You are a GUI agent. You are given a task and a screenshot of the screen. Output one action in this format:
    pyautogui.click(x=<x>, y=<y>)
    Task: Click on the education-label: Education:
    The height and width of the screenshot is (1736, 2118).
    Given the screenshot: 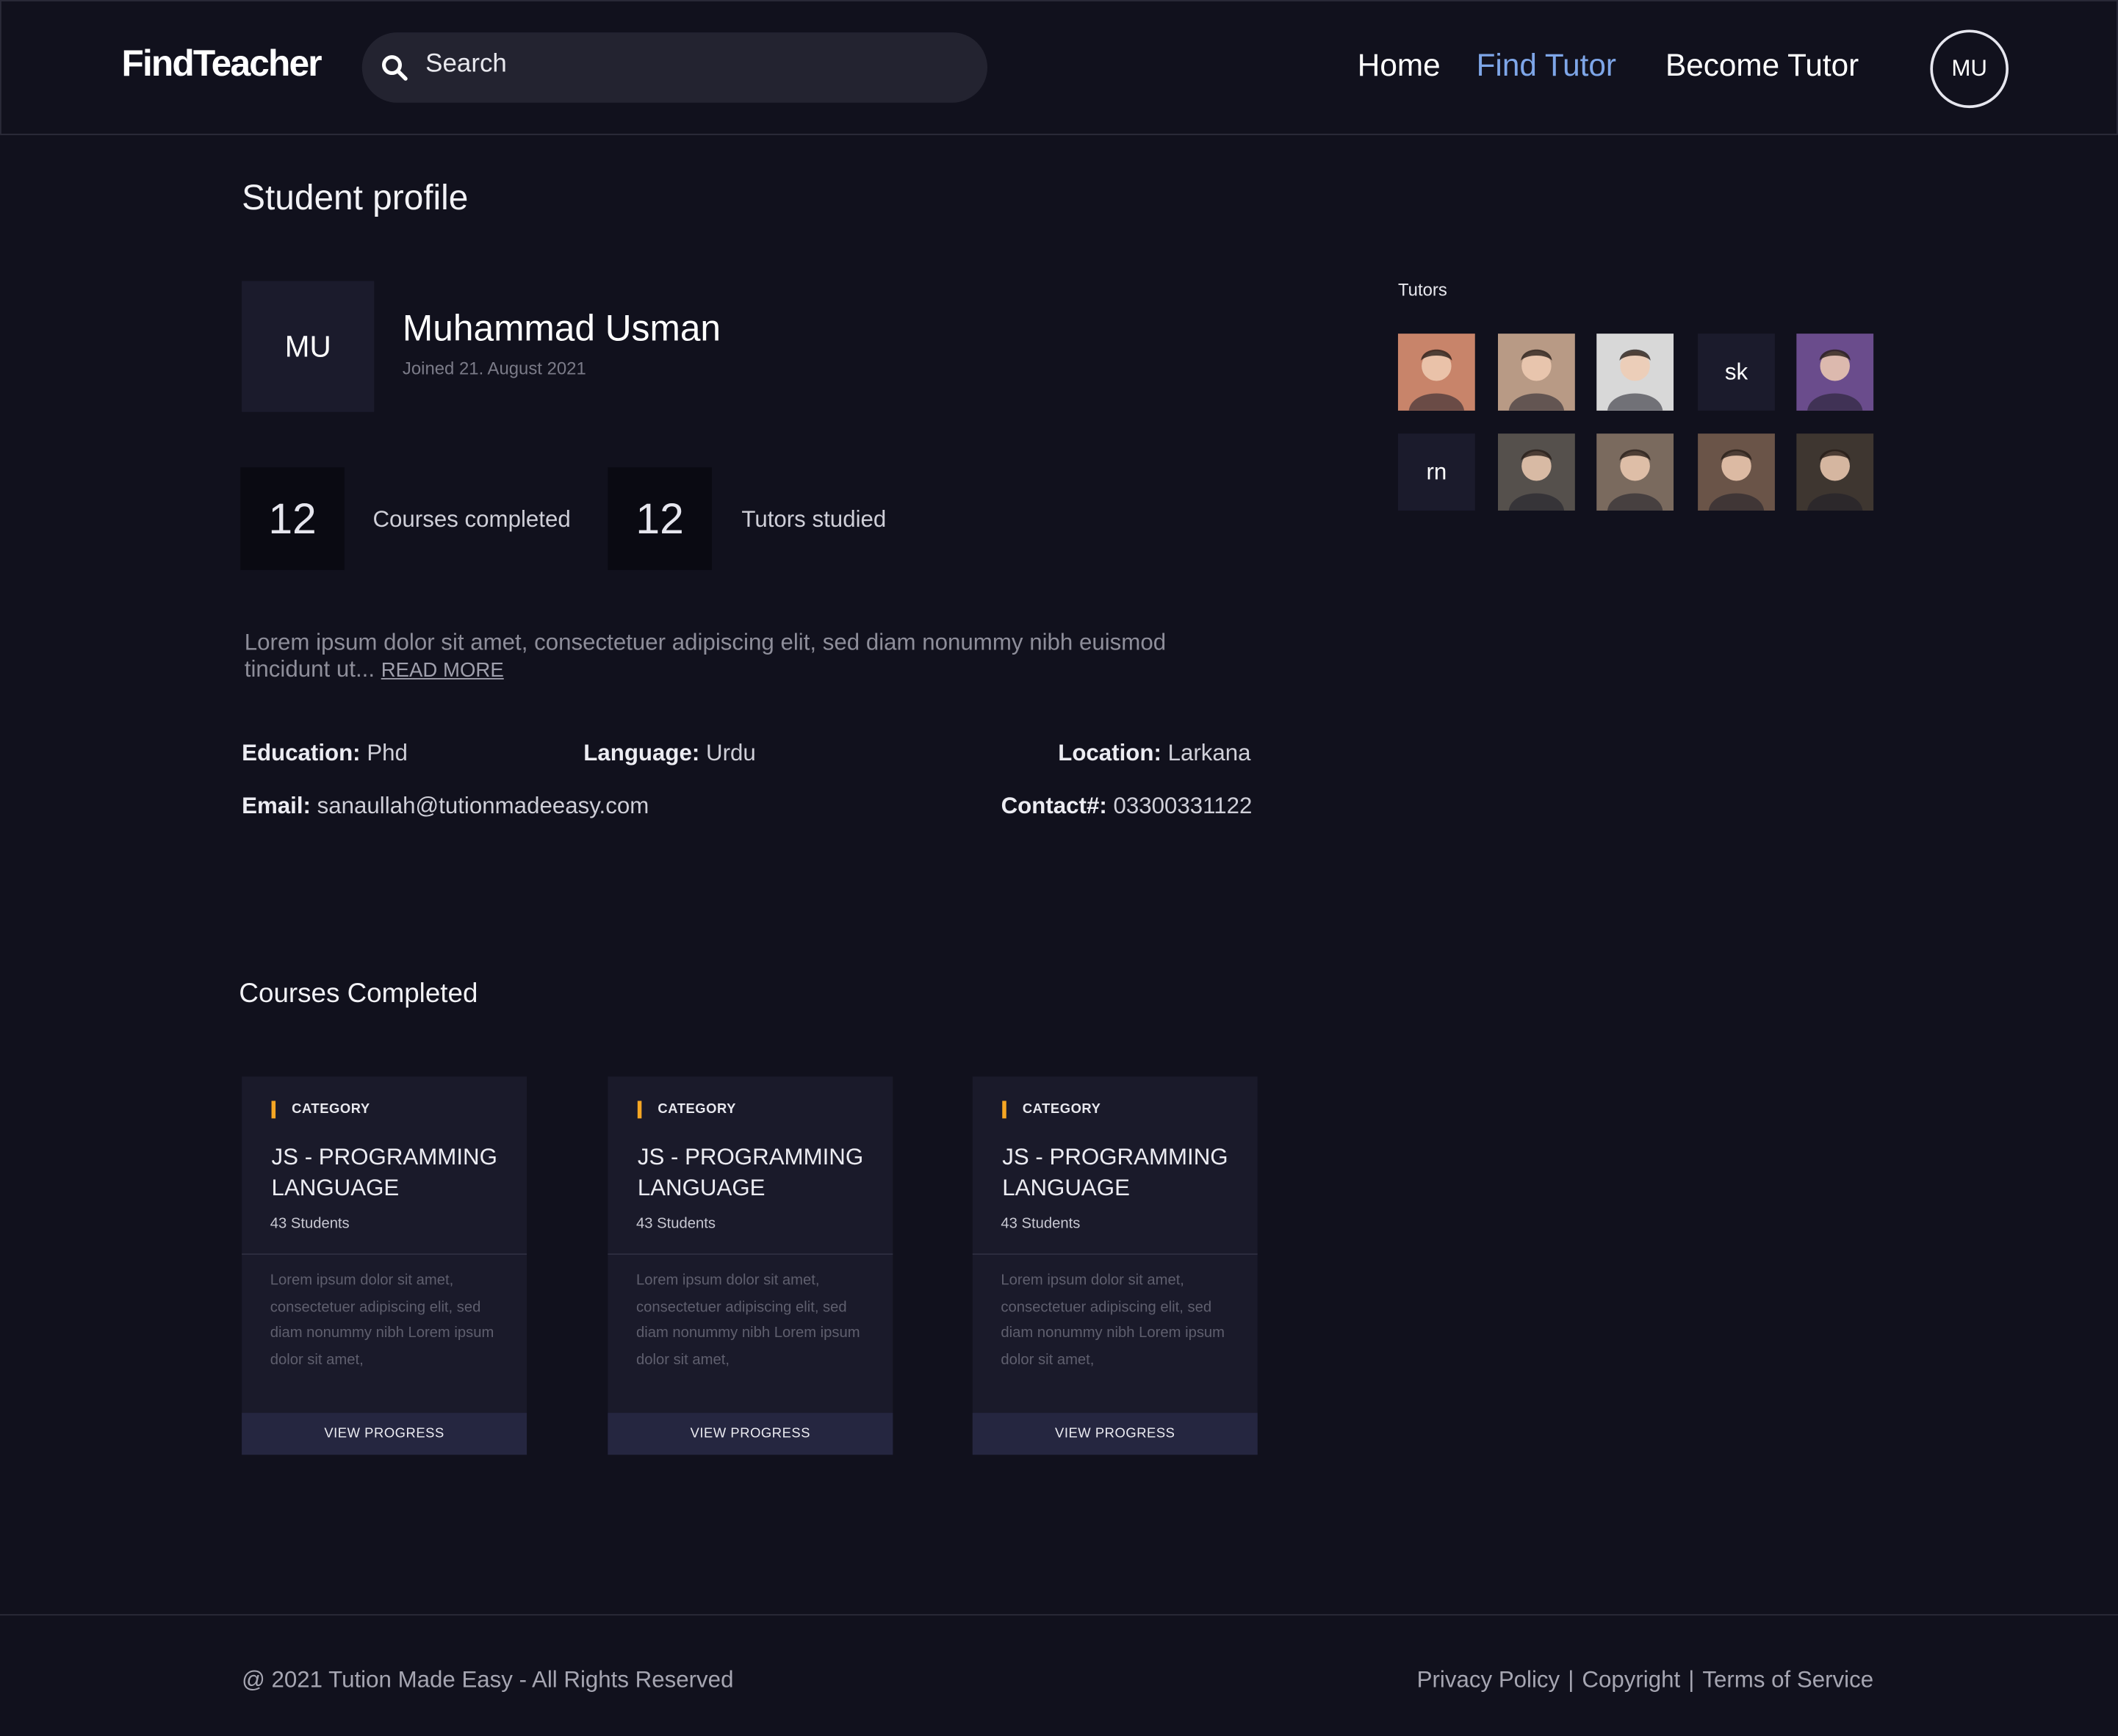 What is the action you would take?
    pyautogui.click(x=302, y=753)
    